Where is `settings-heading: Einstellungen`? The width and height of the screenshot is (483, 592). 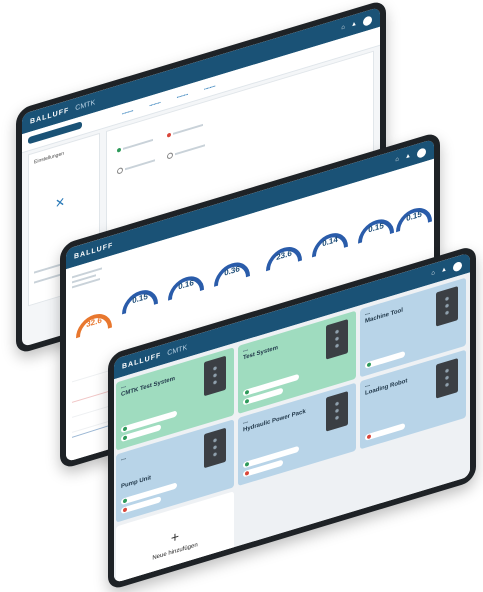 settings-heading: Einstellungen is located at coordinates (49, 158).